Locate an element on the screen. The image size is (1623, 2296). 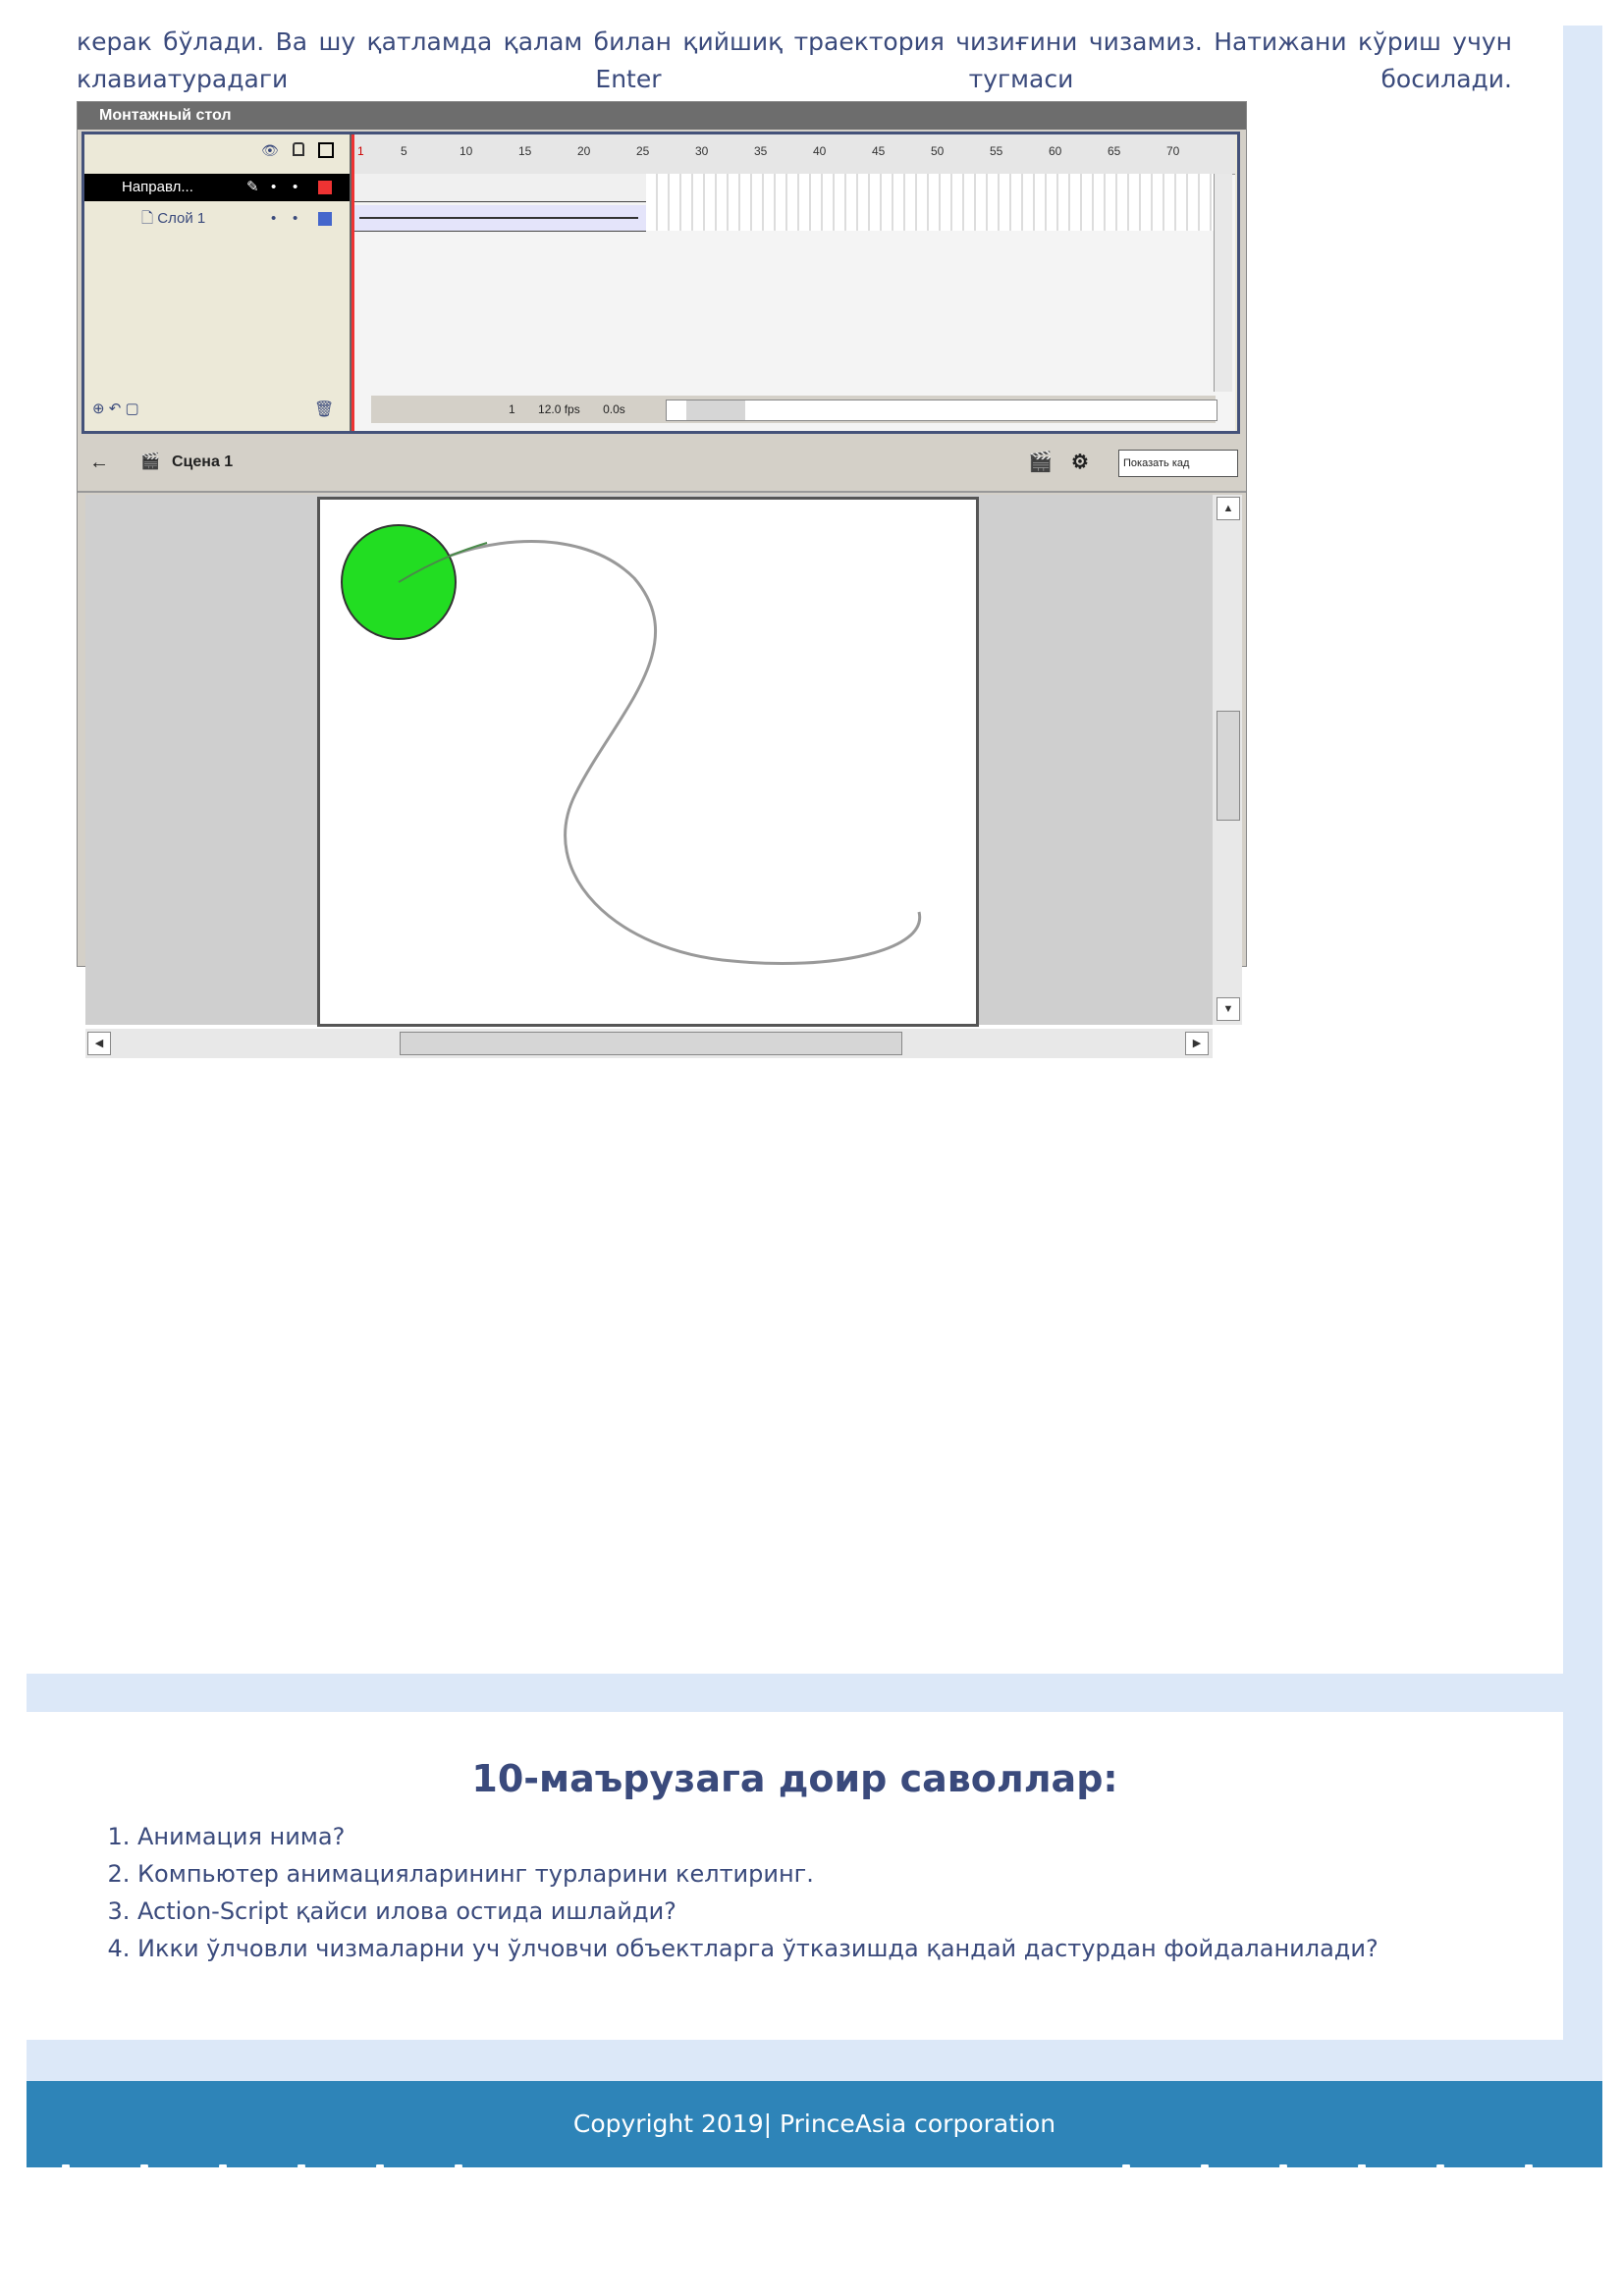
add-layer-icon: ⊕ ↶ ▢ is located at coordinates (115, 408).